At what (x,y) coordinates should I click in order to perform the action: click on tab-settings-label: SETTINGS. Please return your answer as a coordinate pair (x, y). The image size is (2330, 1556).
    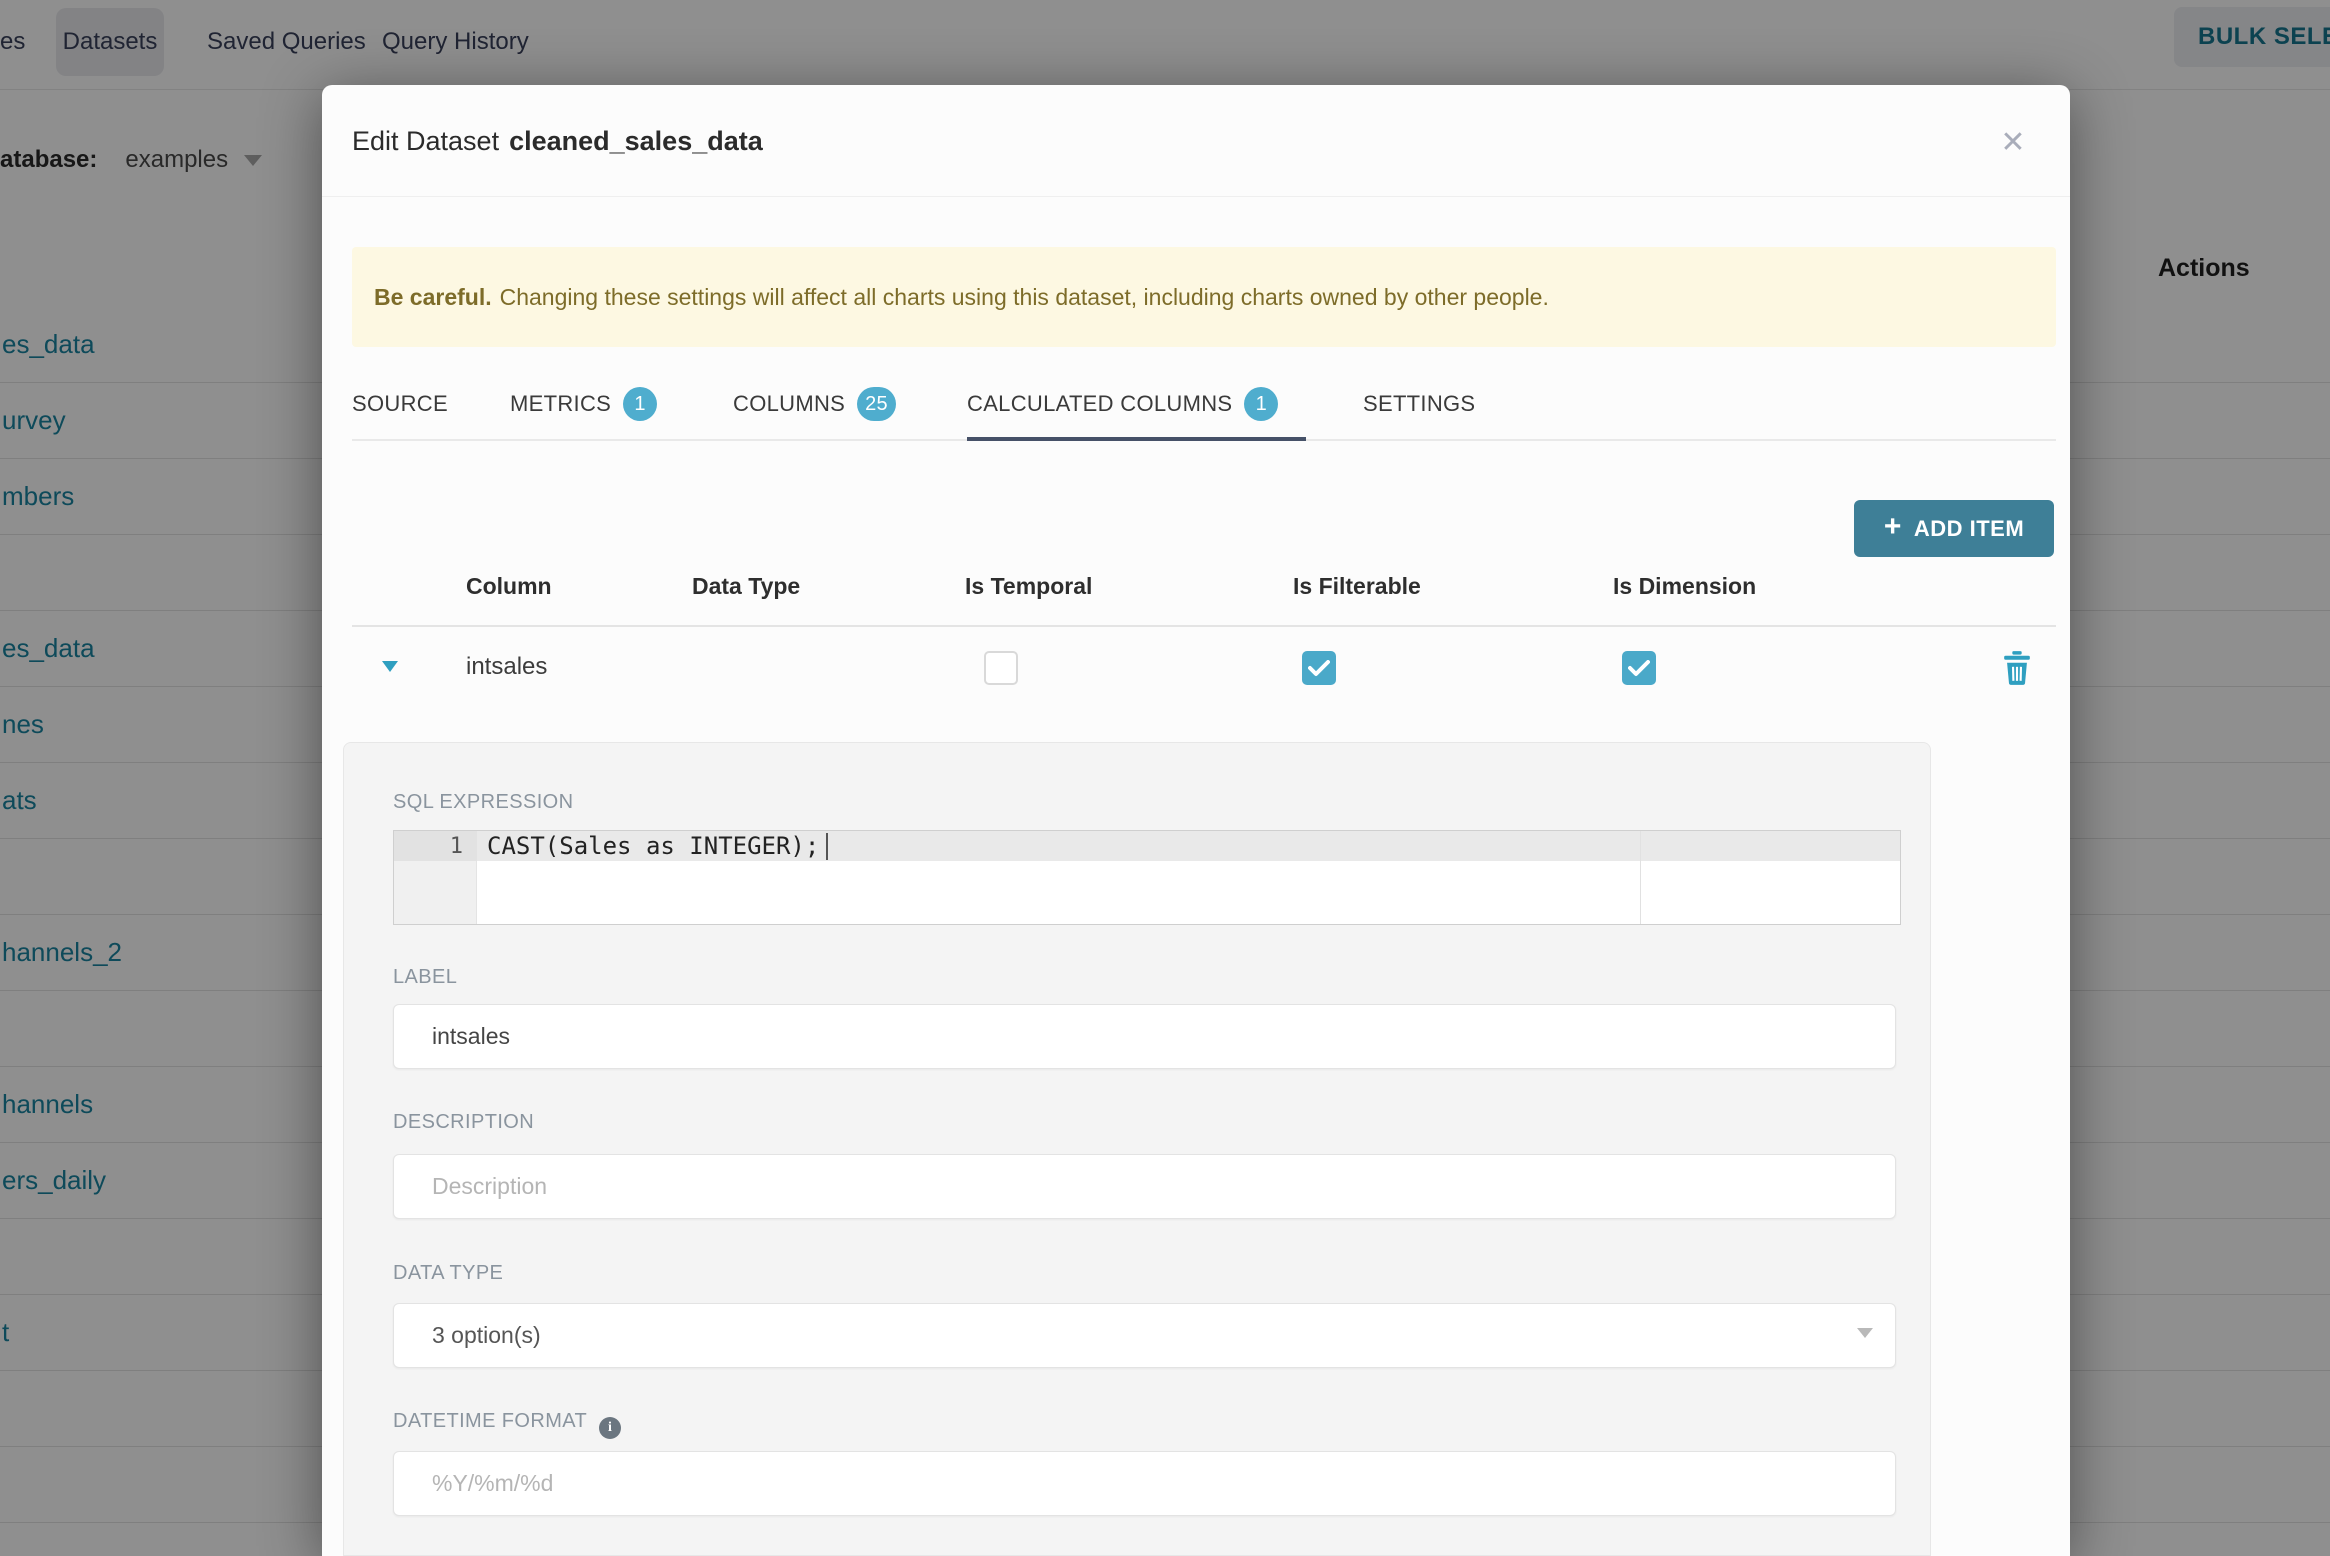
    Looking at the image, I should click on (1419, 403).